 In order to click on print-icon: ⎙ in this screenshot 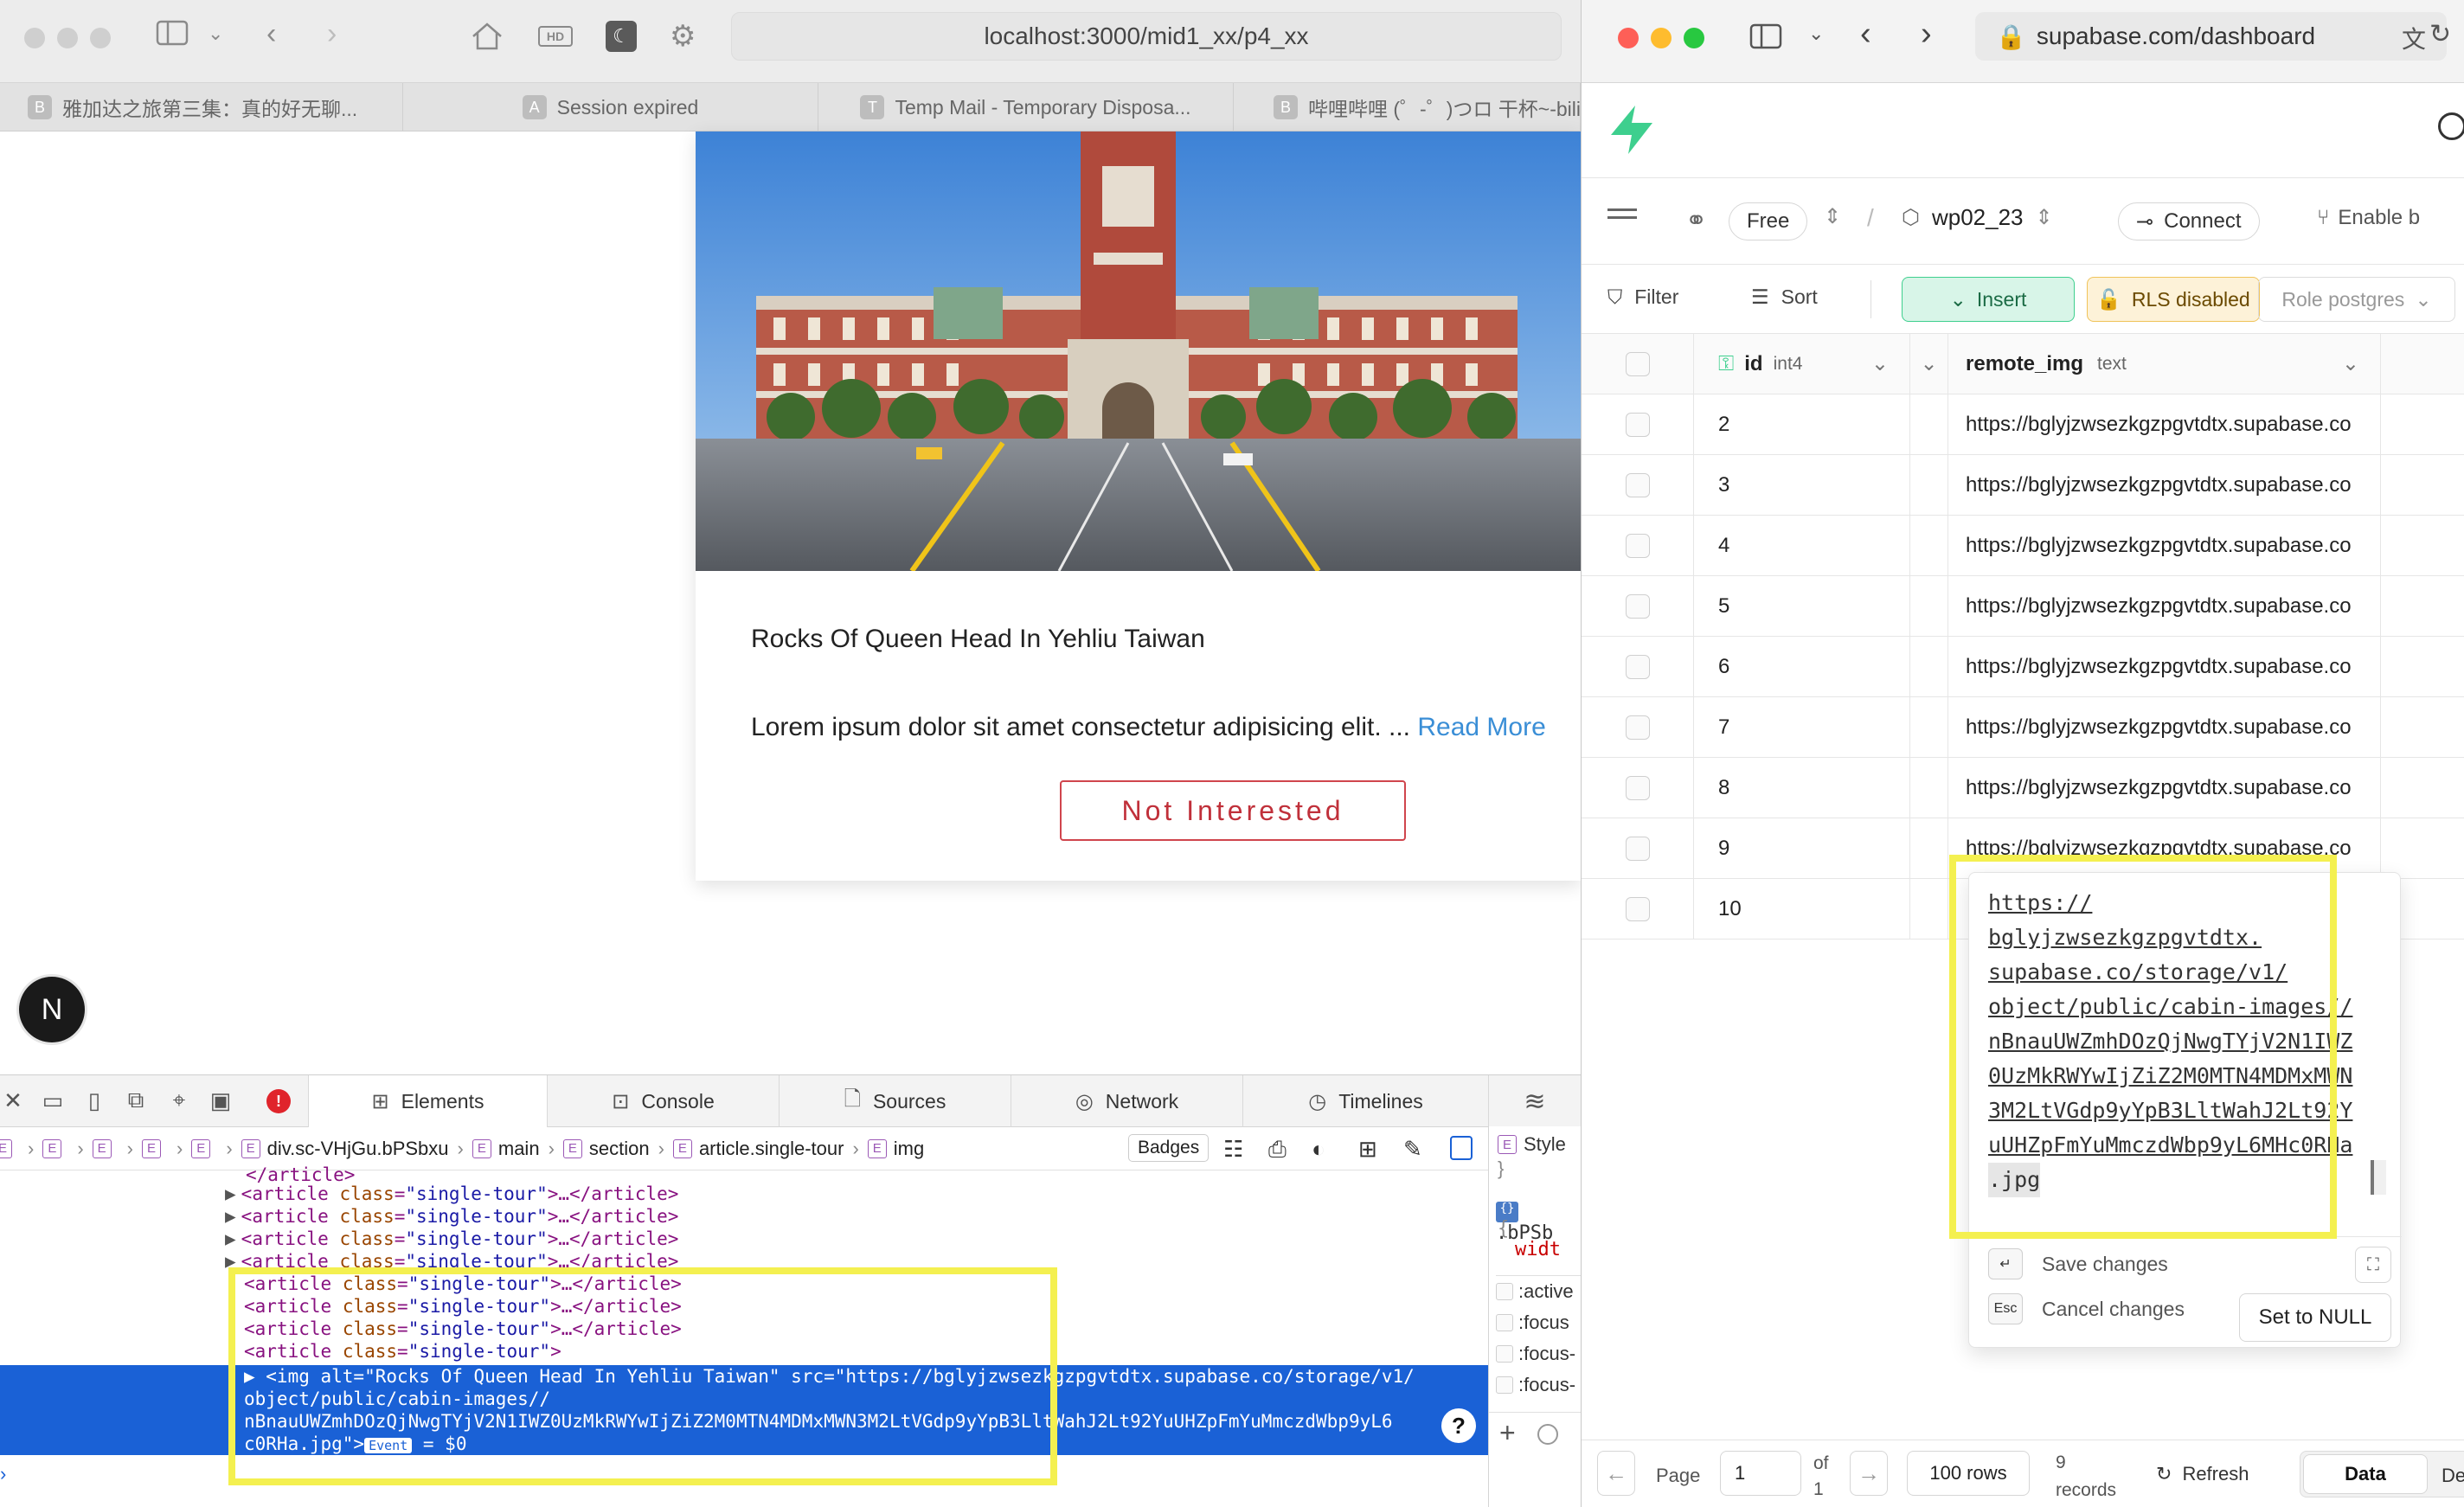, I will do `click(1278, 1150)`.